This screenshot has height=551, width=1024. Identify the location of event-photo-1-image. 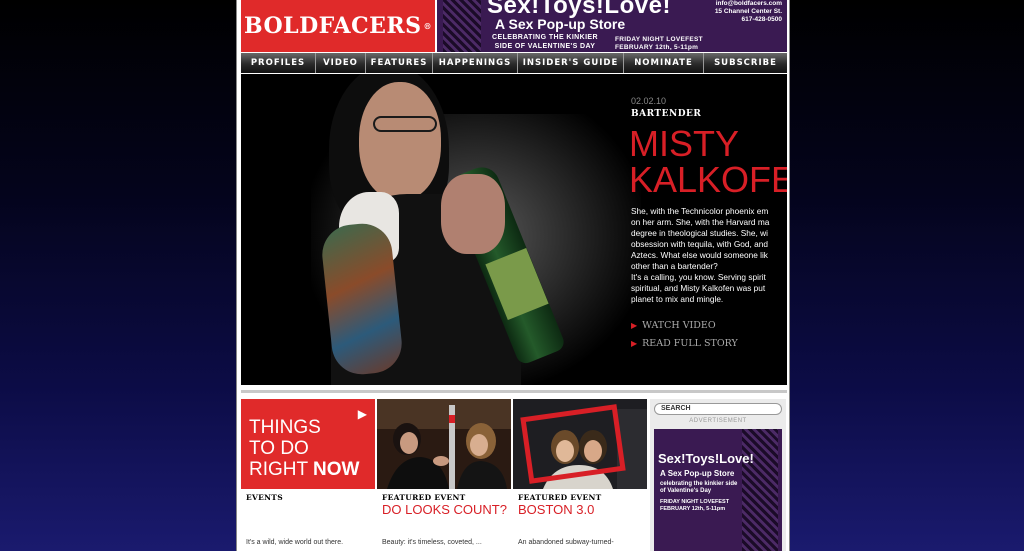
(444, 444).